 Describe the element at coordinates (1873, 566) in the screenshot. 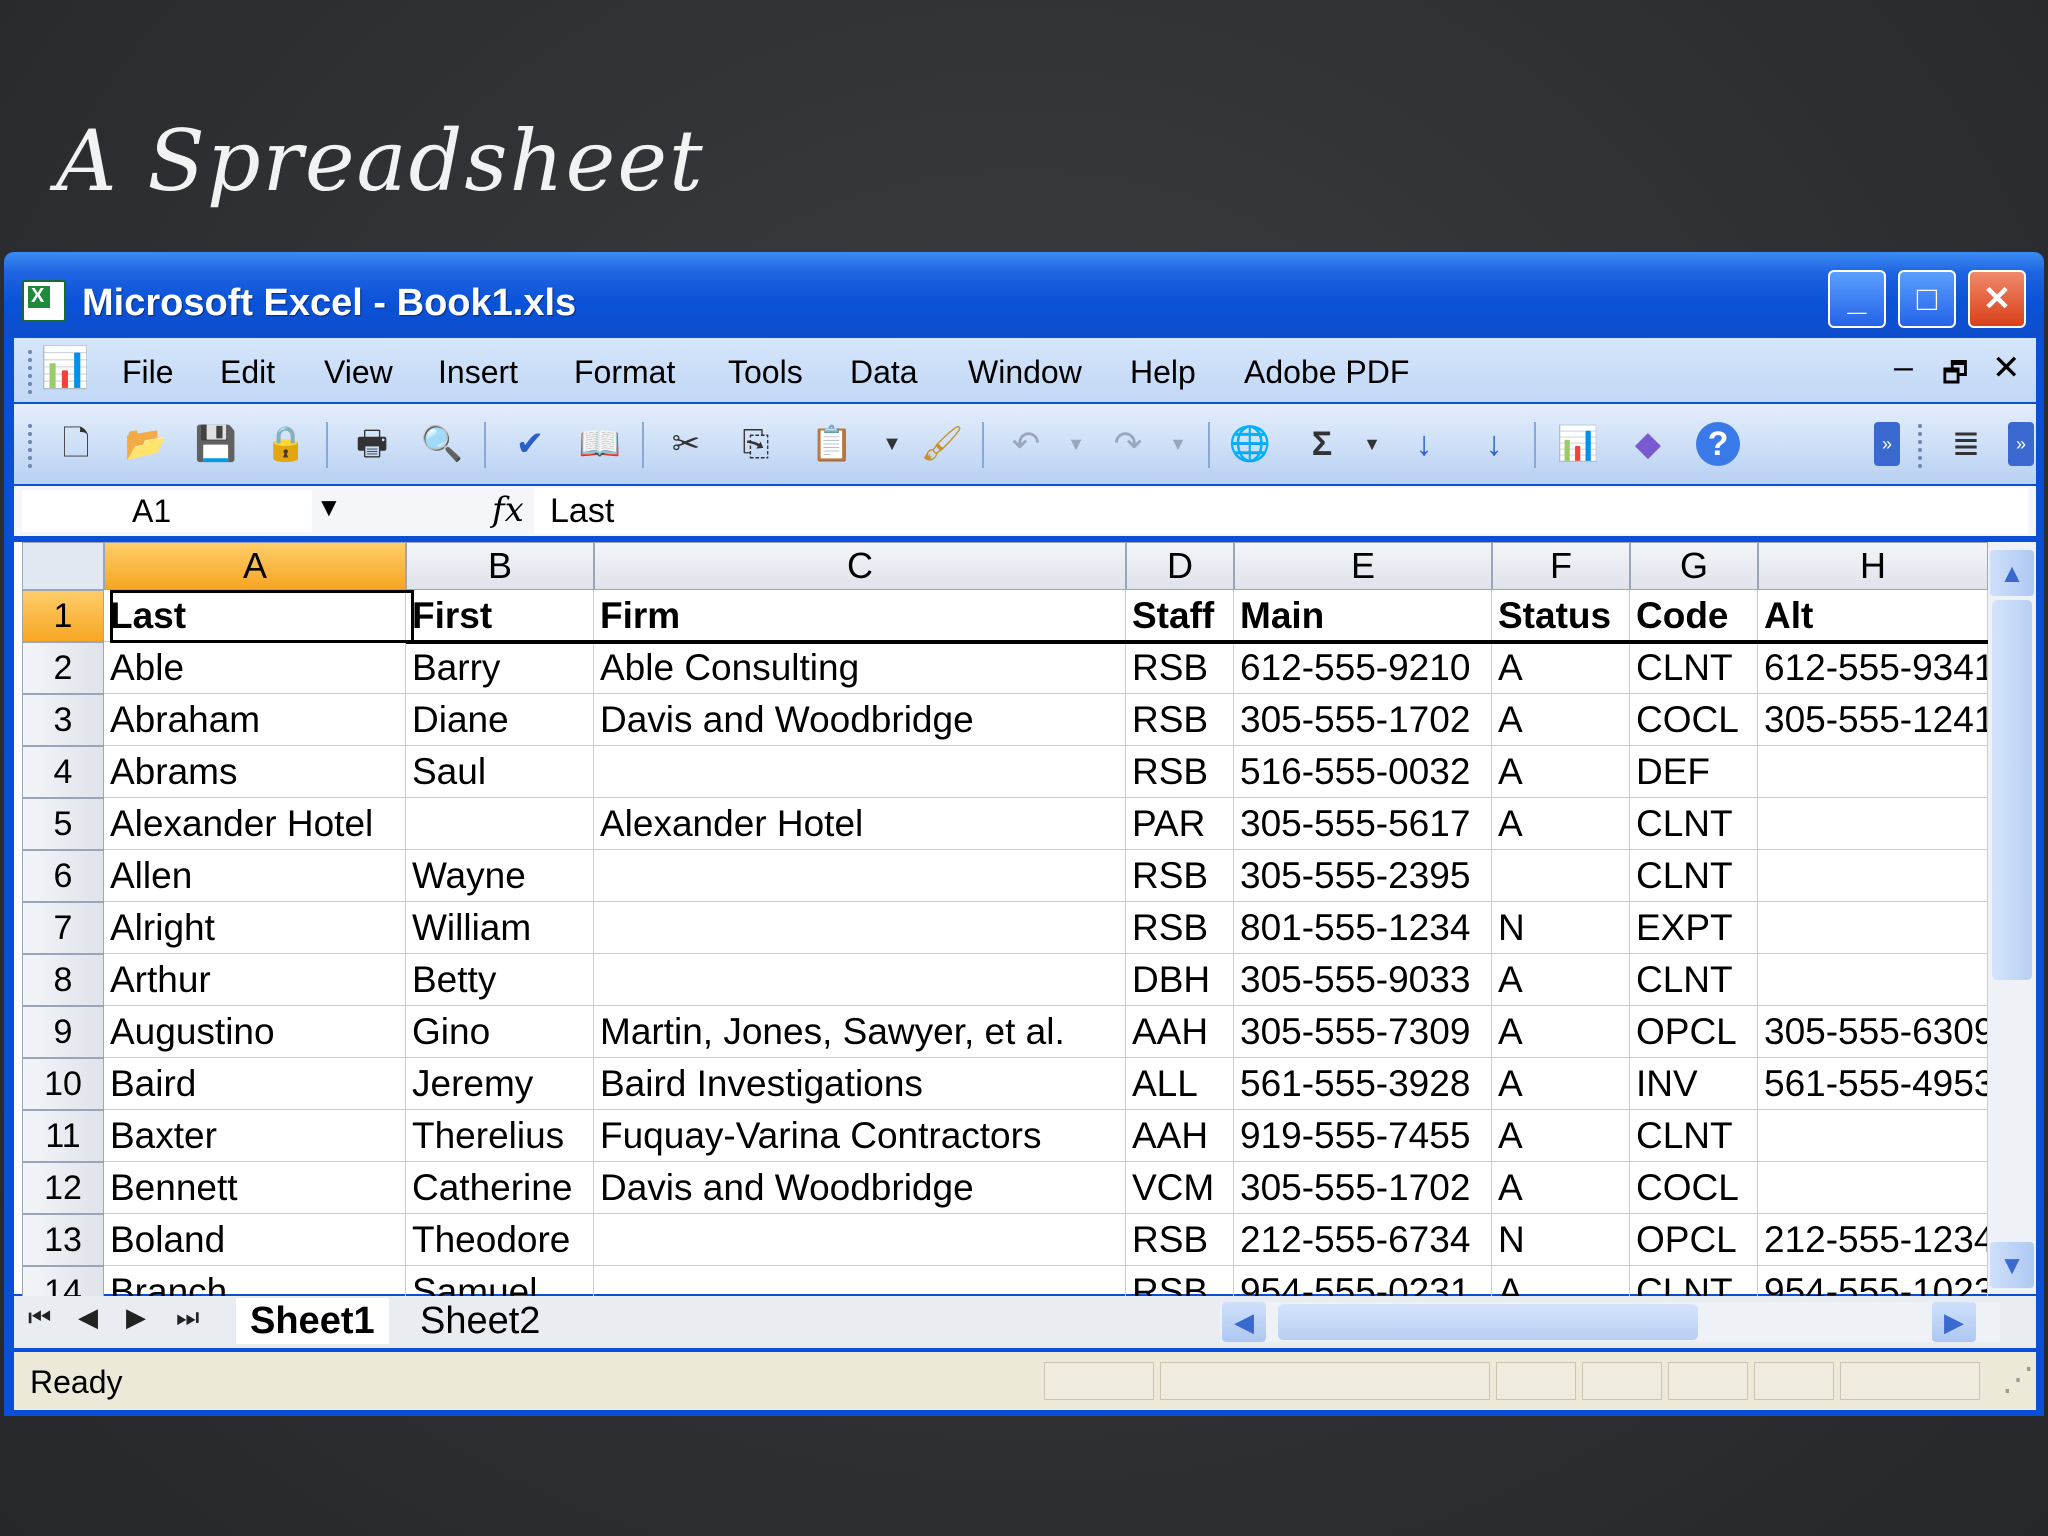

I see `column-header-h: H` at that location.